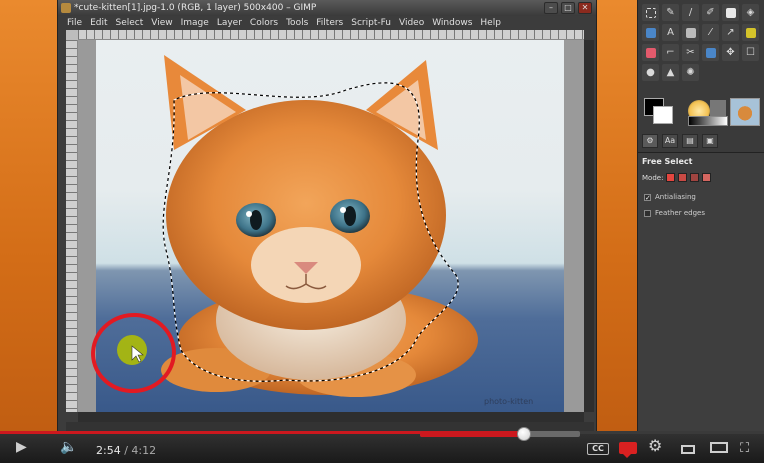 This screenshot has height=463, width=764. Describe the element at coordinates (730, 32) in the screenshot. I see `smudge-tool-icon: ↗` at that location.